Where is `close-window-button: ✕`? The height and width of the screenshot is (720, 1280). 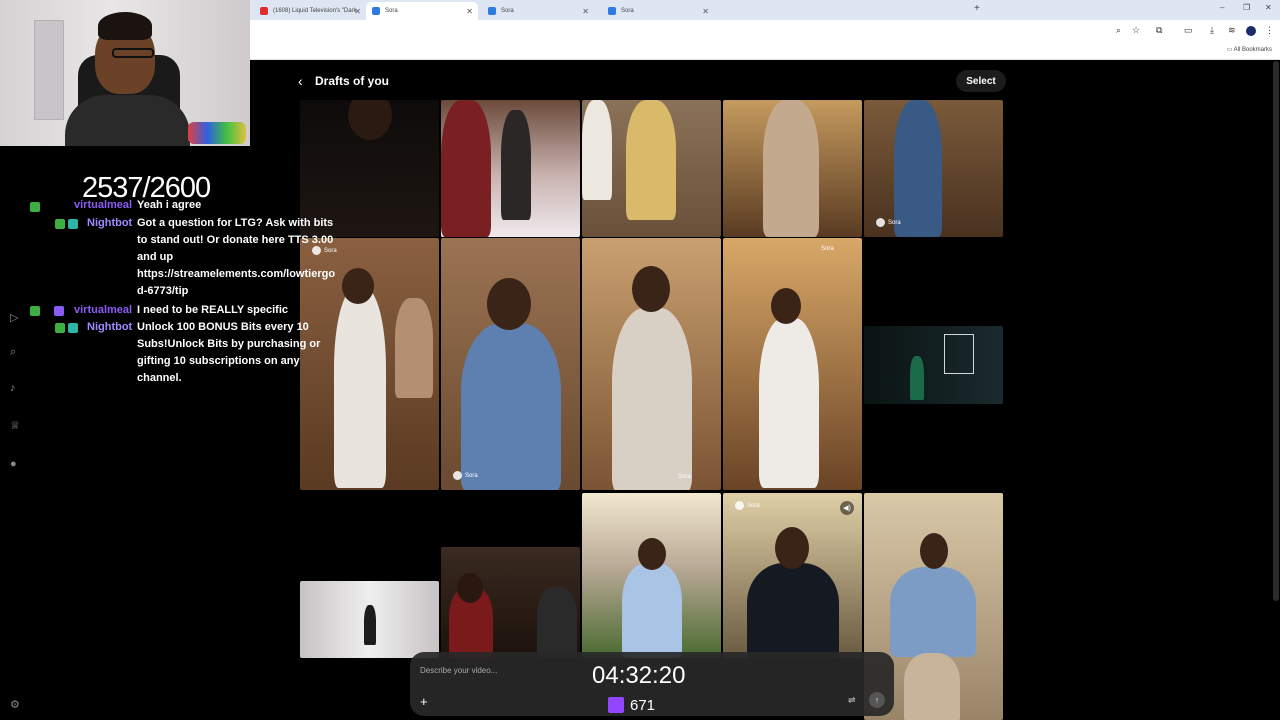 close-window-button: ✕ is located at coordinates (1268, 7).